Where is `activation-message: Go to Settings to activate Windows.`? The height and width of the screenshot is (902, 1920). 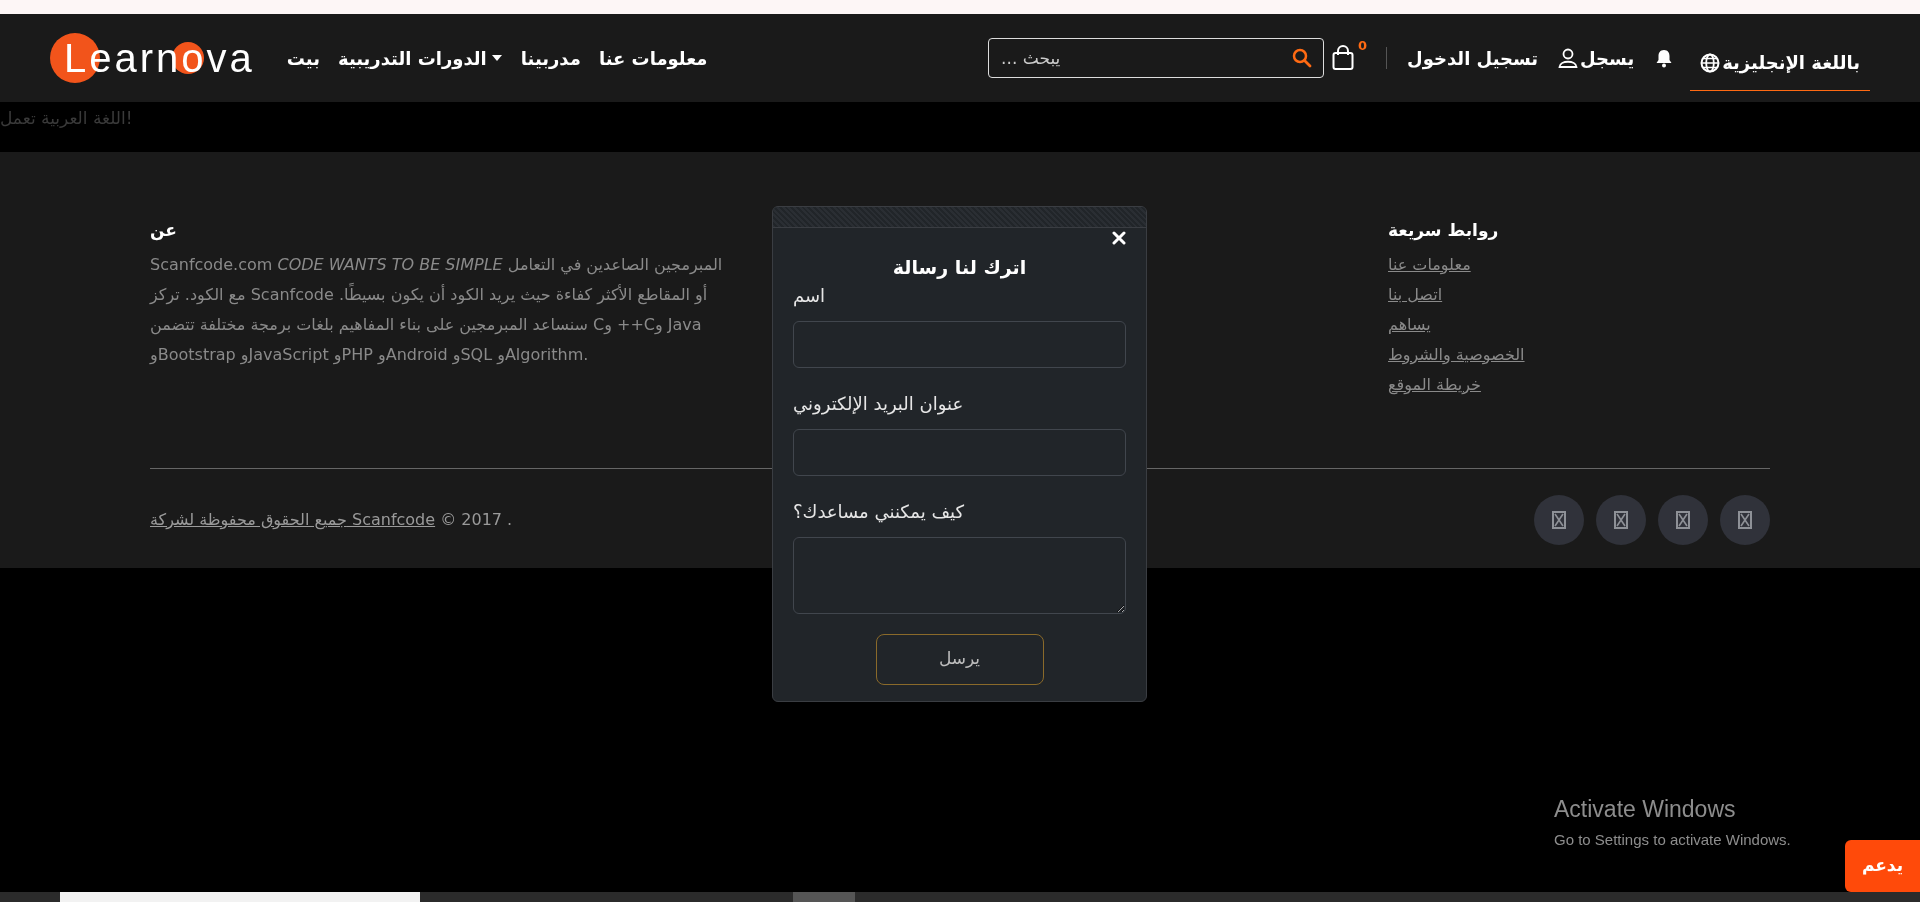 activation-message: Go to Settings to activate Windows. is located at coordinates (1672, 839).